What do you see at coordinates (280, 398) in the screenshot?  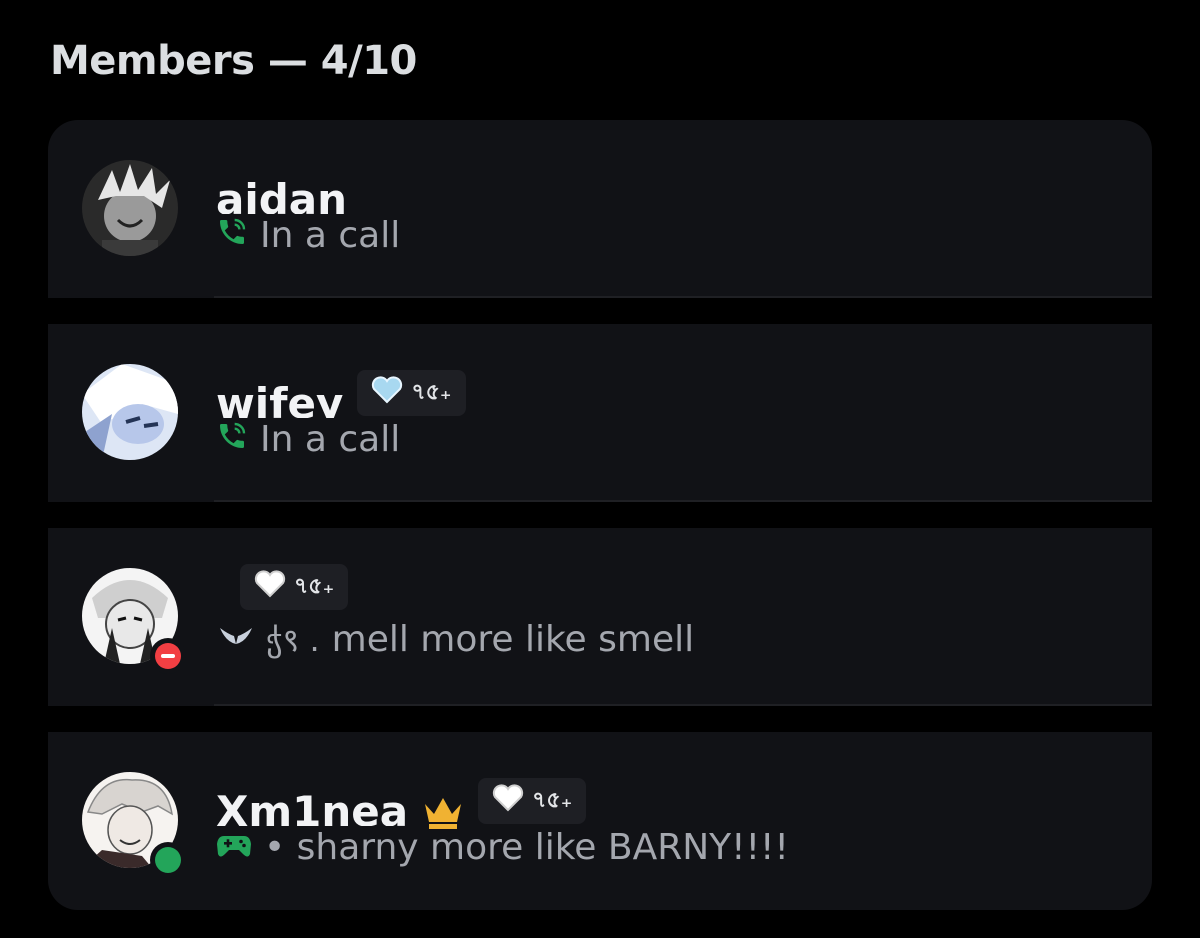 I see `member-name: wifey` at bounding box center [280, 398].